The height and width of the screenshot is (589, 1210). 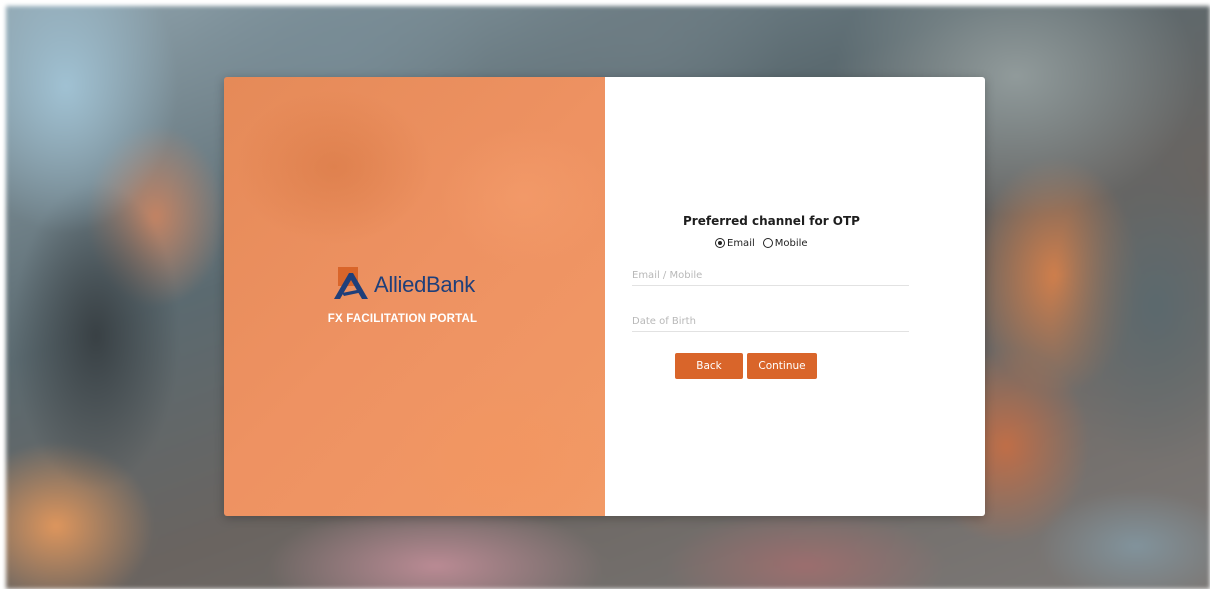 I want to click on email-radio, so click(x=720, y=243).